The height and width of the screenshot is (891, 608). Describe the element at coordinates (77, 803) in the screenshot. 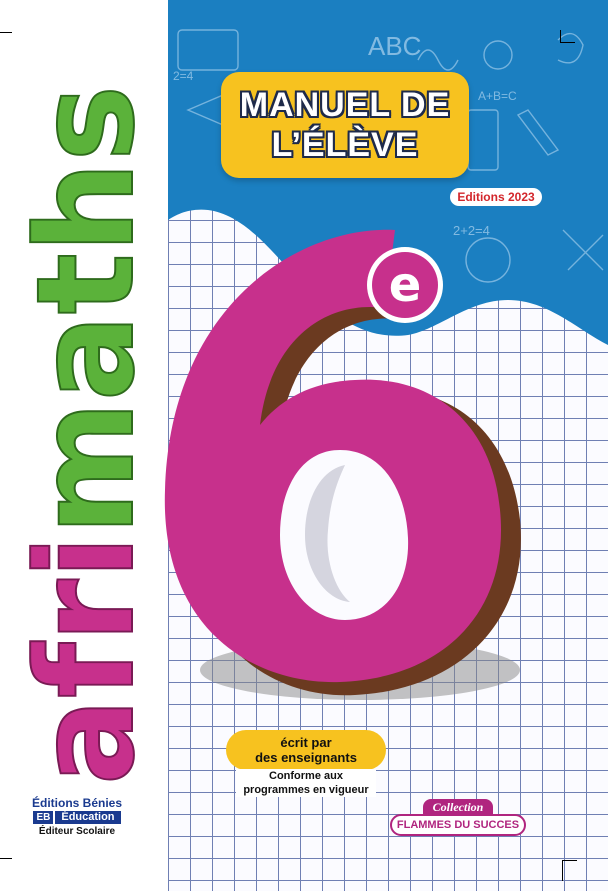

I see `publisher-name: Éditions Bénies` at that location.